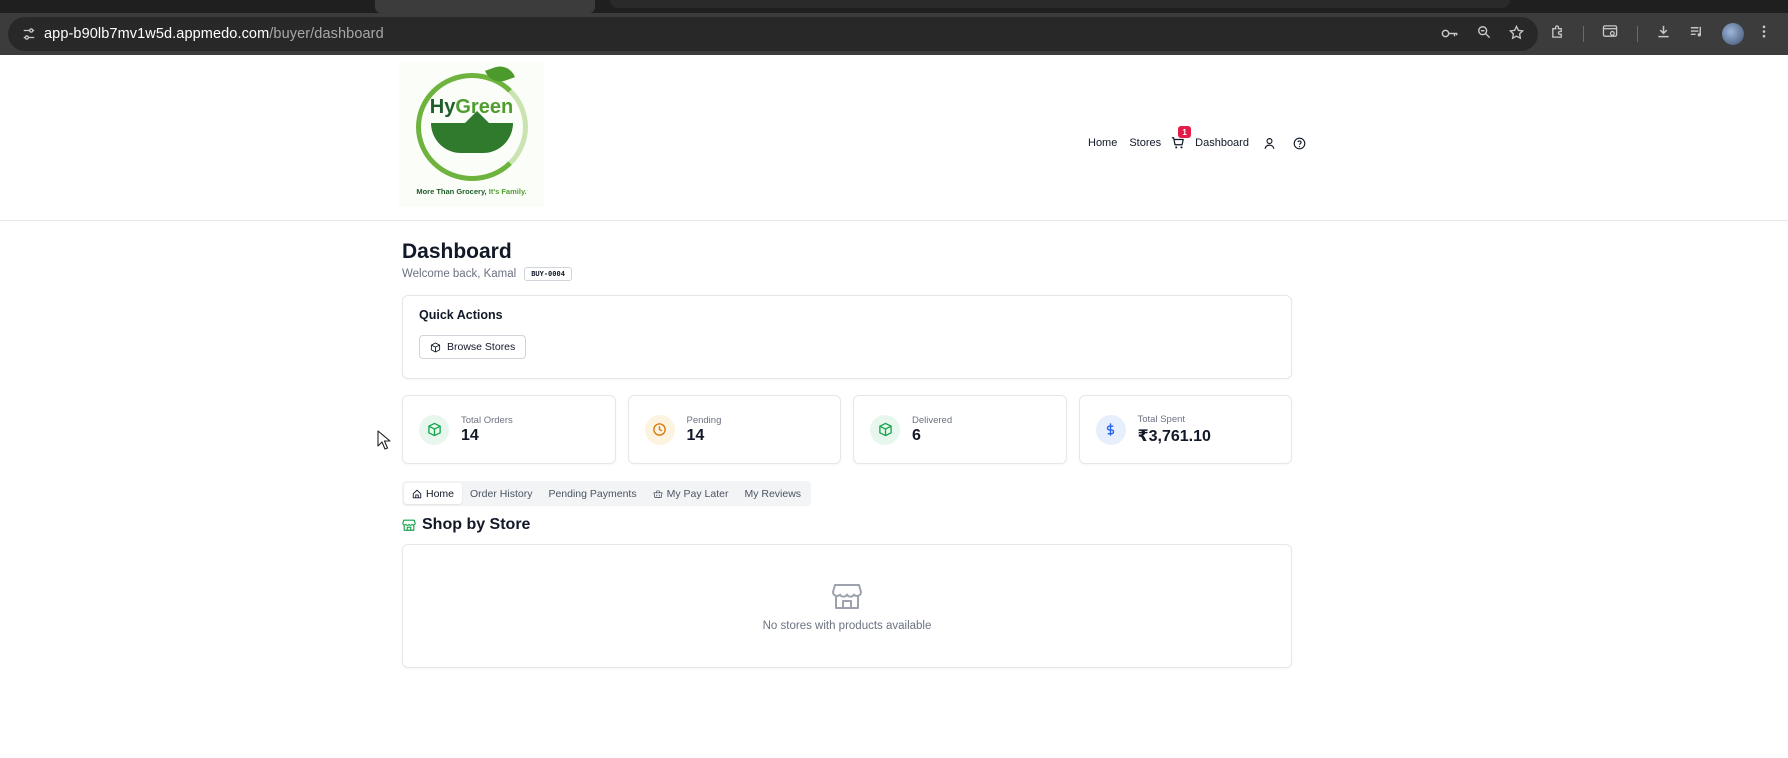 The width and height of the screenshot is (1788, 758). I want to click on nav-home-link: Home, so click(1102, 143).